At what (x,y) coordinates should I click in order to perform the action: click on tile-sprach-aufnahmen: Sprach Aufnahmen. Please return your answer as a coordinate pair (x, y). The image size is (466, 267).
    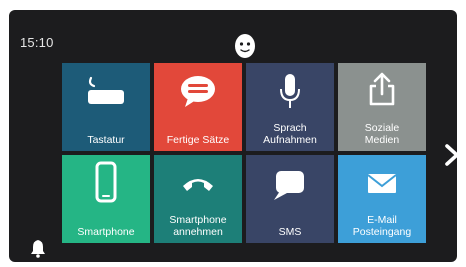
    Looking at the image, I should click on (290, 107).